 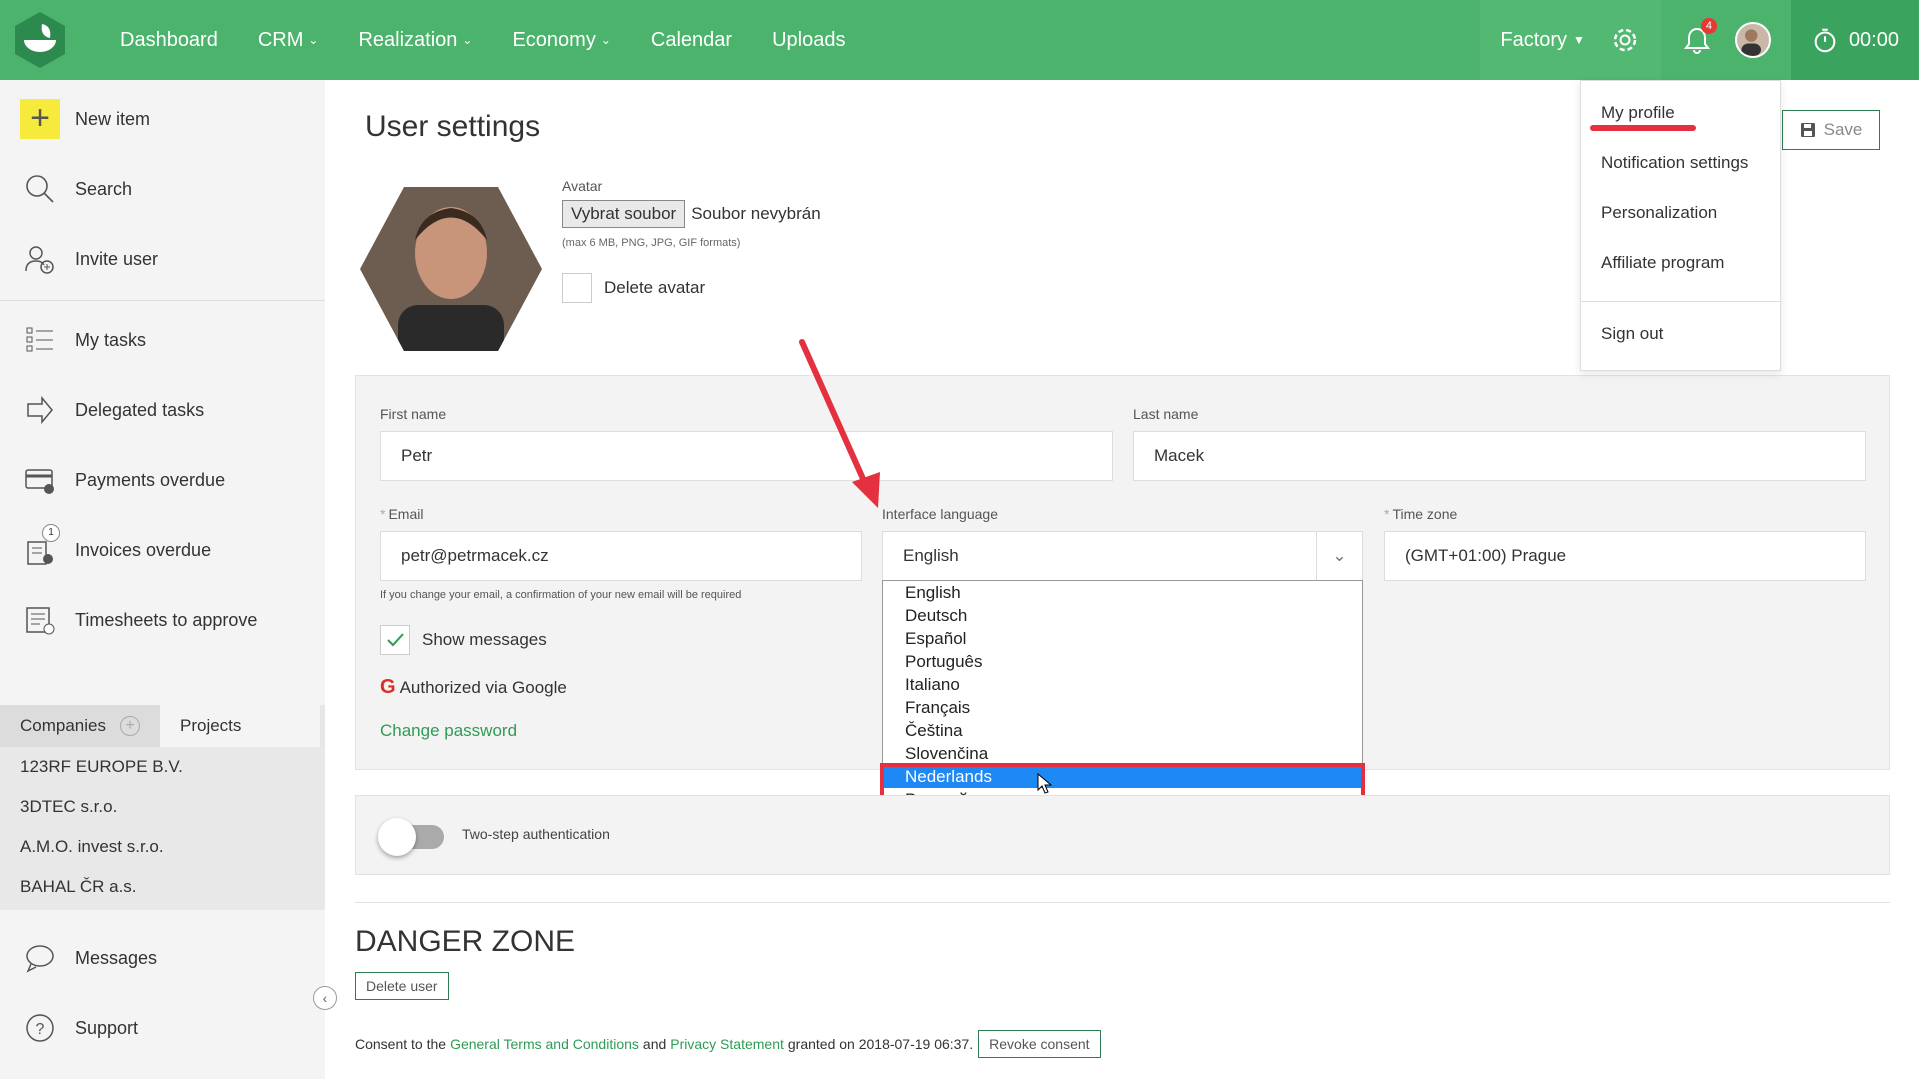 I want to click on sidebar-item-timesheets: Timesheets to approve, so click(x=138, y=620).